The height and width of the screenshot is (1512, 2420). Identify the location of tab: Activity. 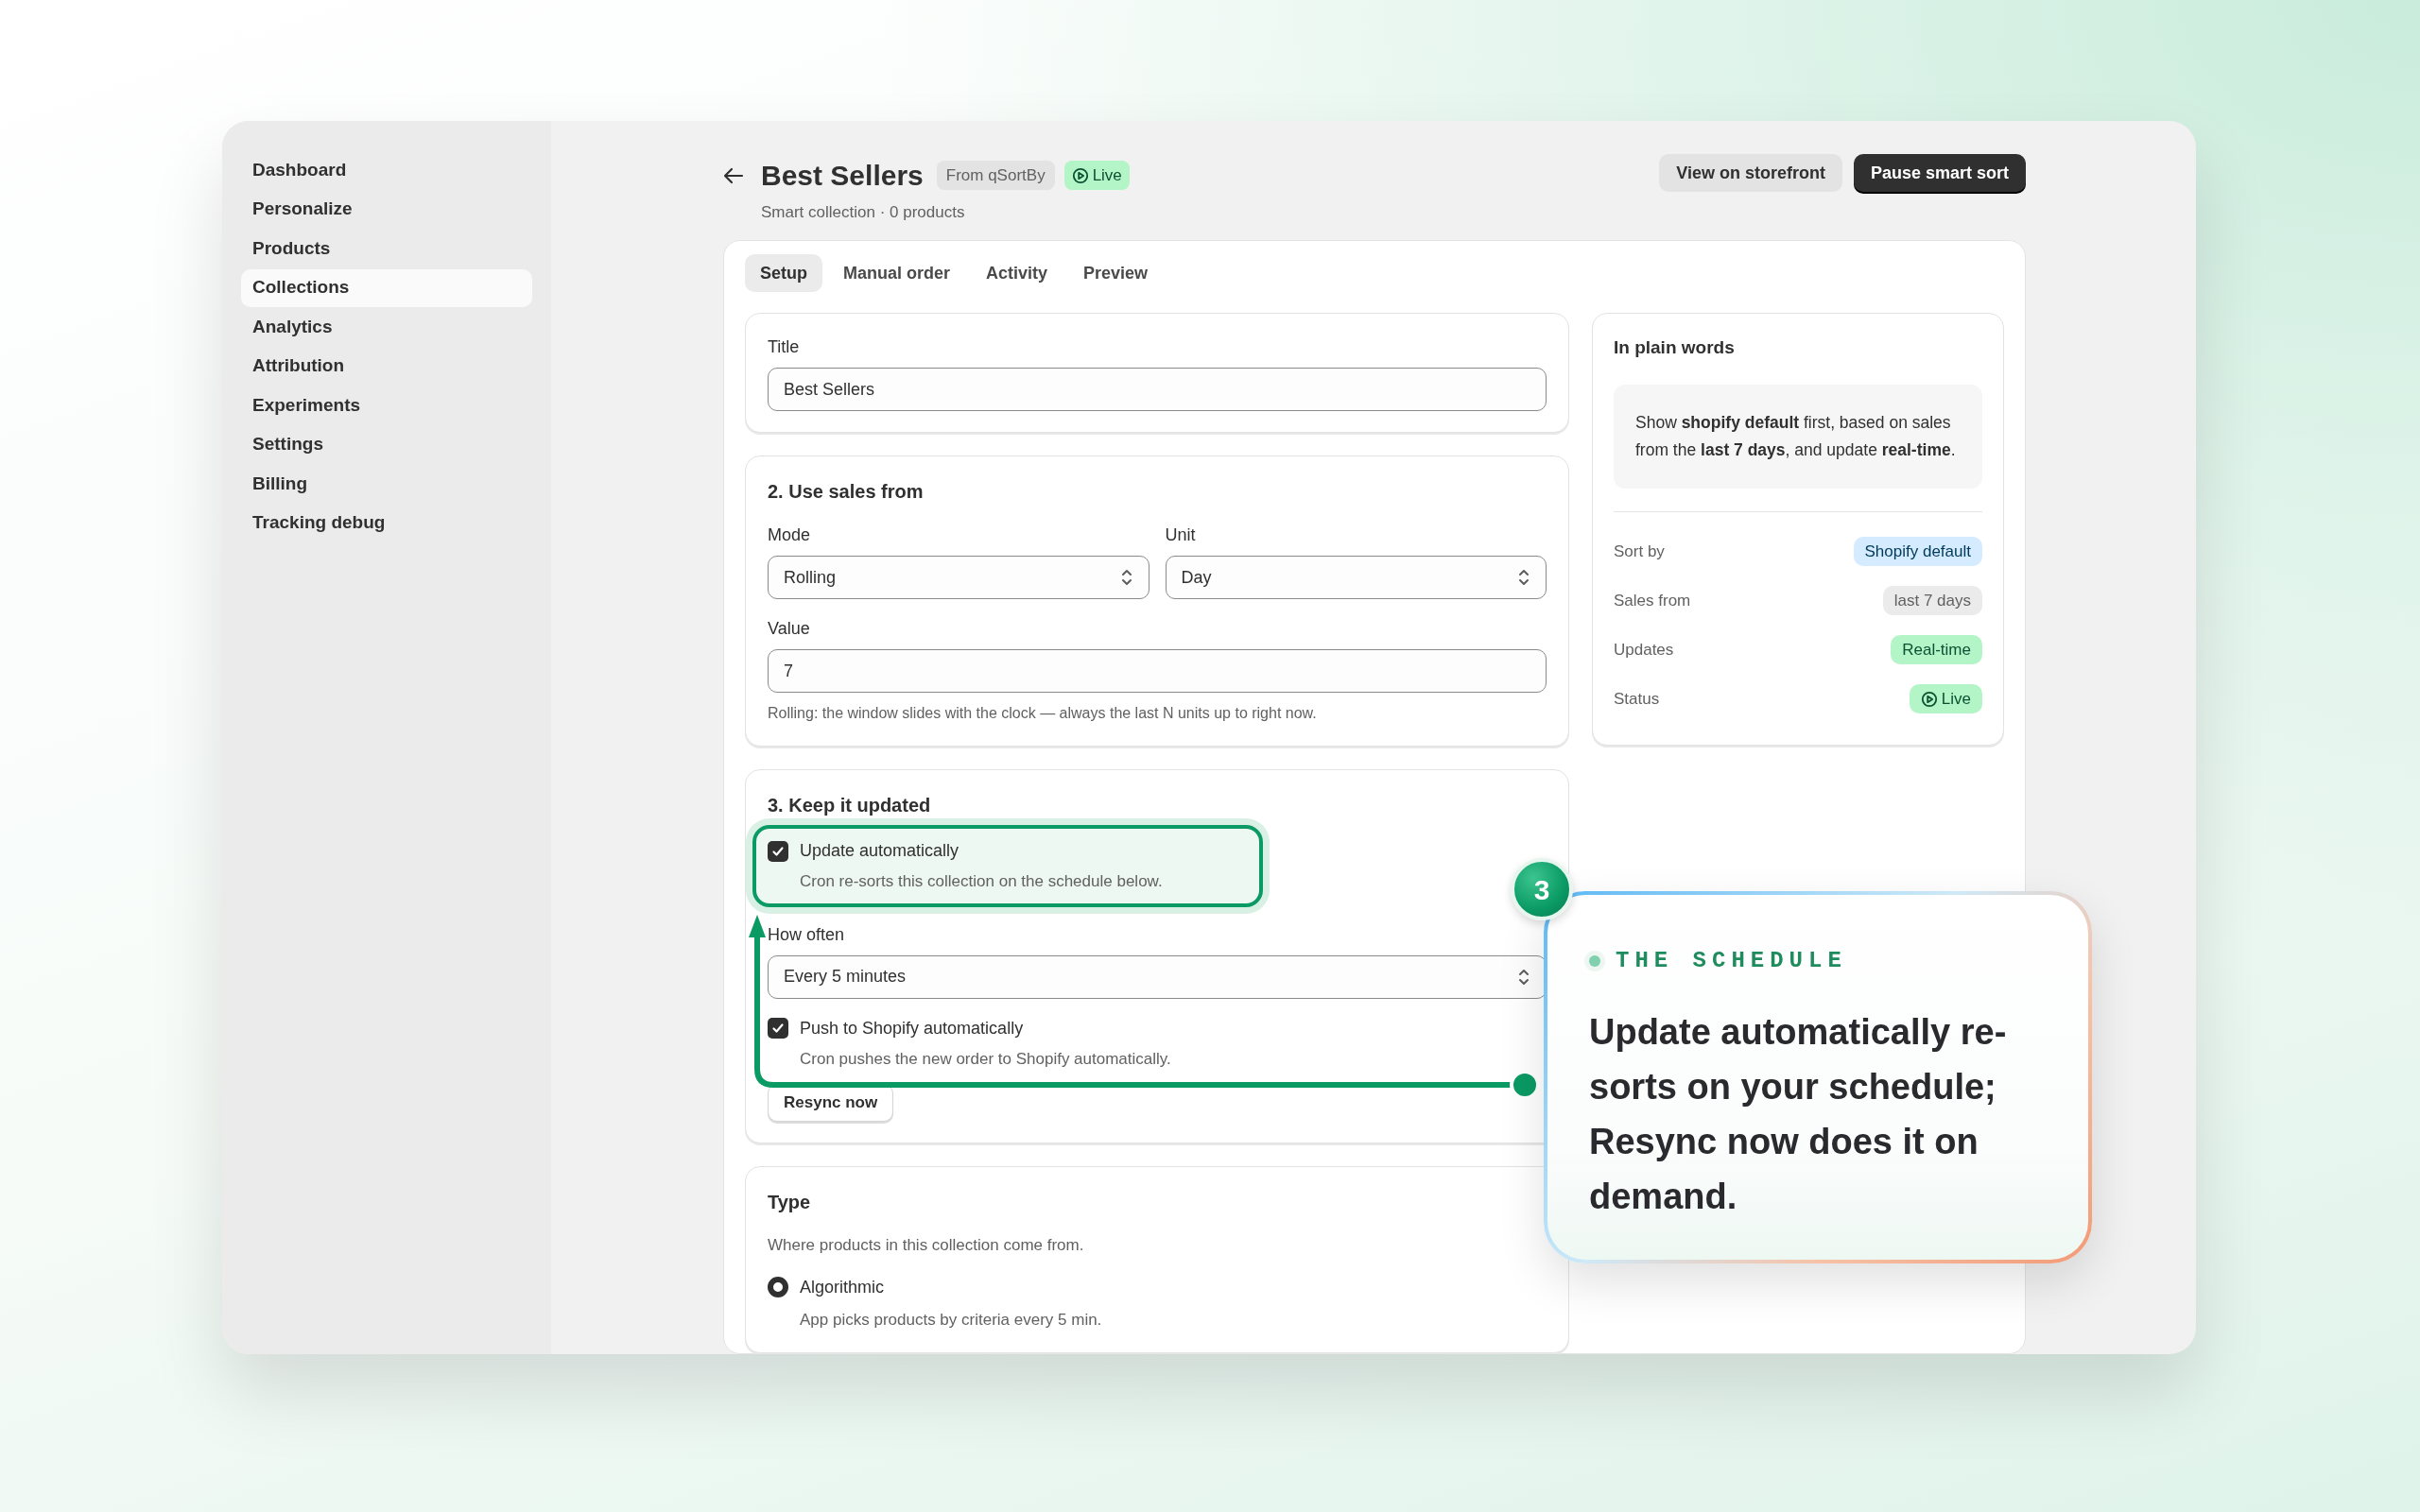
(1017, 273).